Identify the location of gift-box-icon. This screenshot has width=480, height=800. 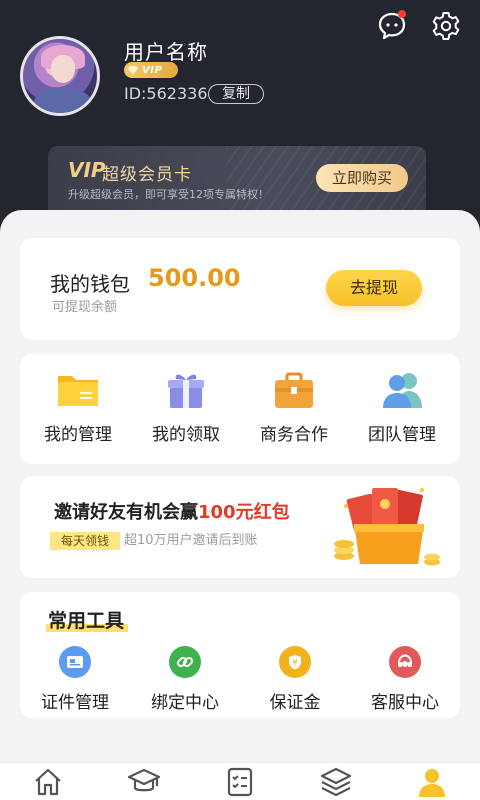
(186, 390).